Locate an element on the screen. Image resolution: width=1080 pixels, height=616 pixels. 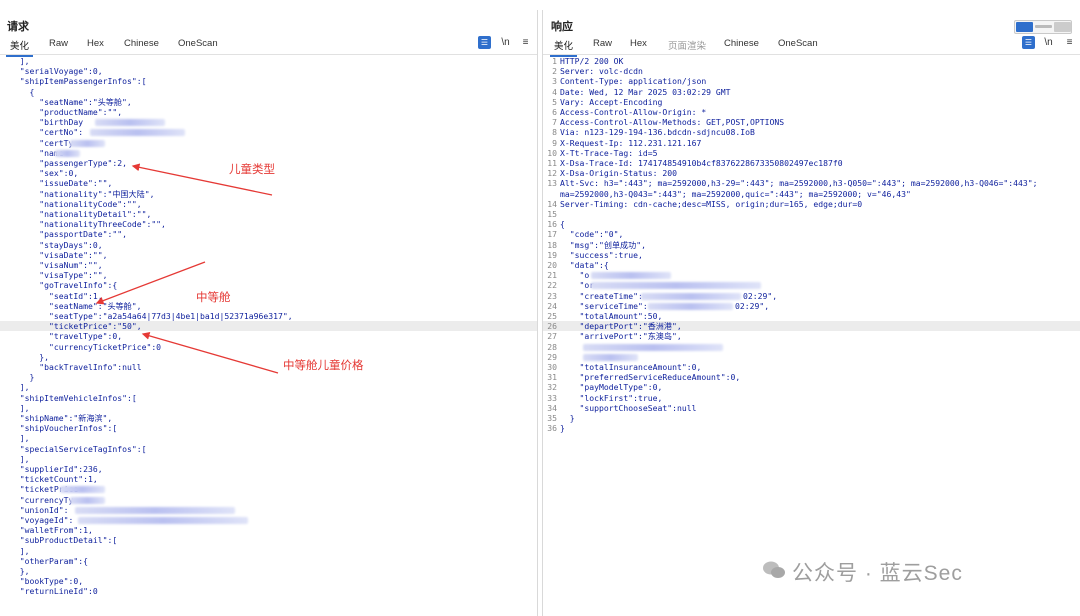
request-code-text: }, is located at coordinates (20, 571).